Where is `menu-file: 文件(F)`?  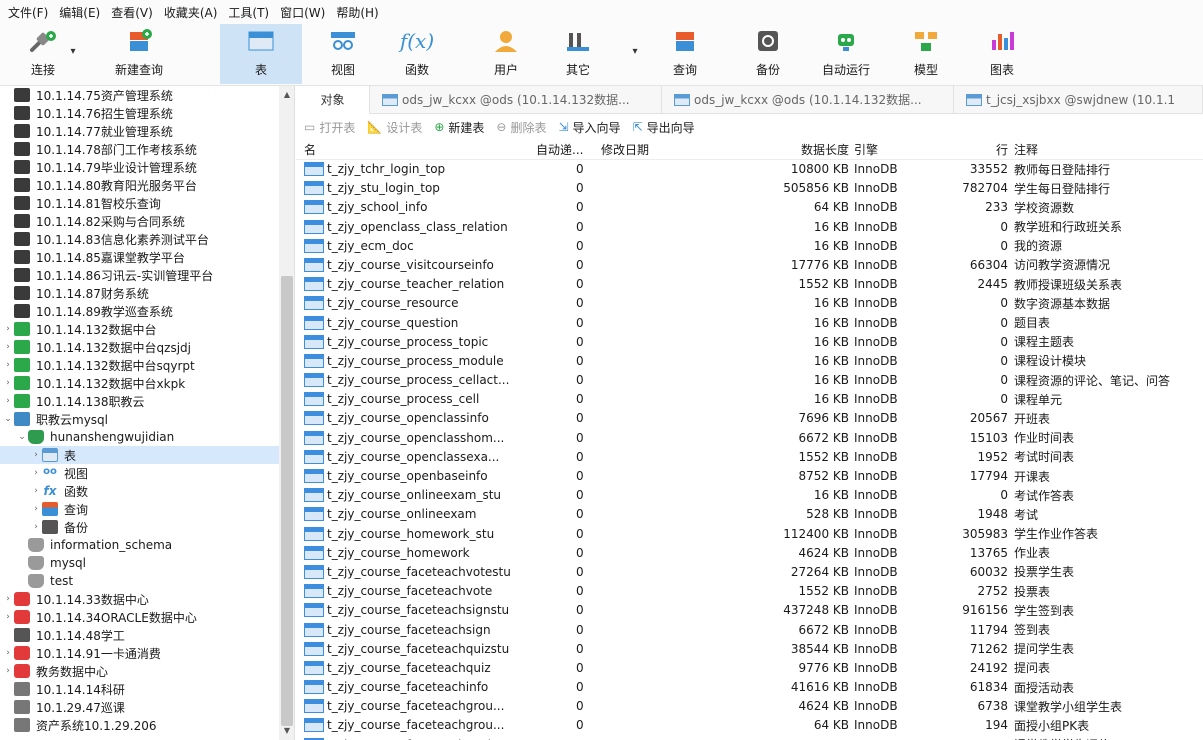 menu-file: 文件(F) is located at coordinates (28, 12).